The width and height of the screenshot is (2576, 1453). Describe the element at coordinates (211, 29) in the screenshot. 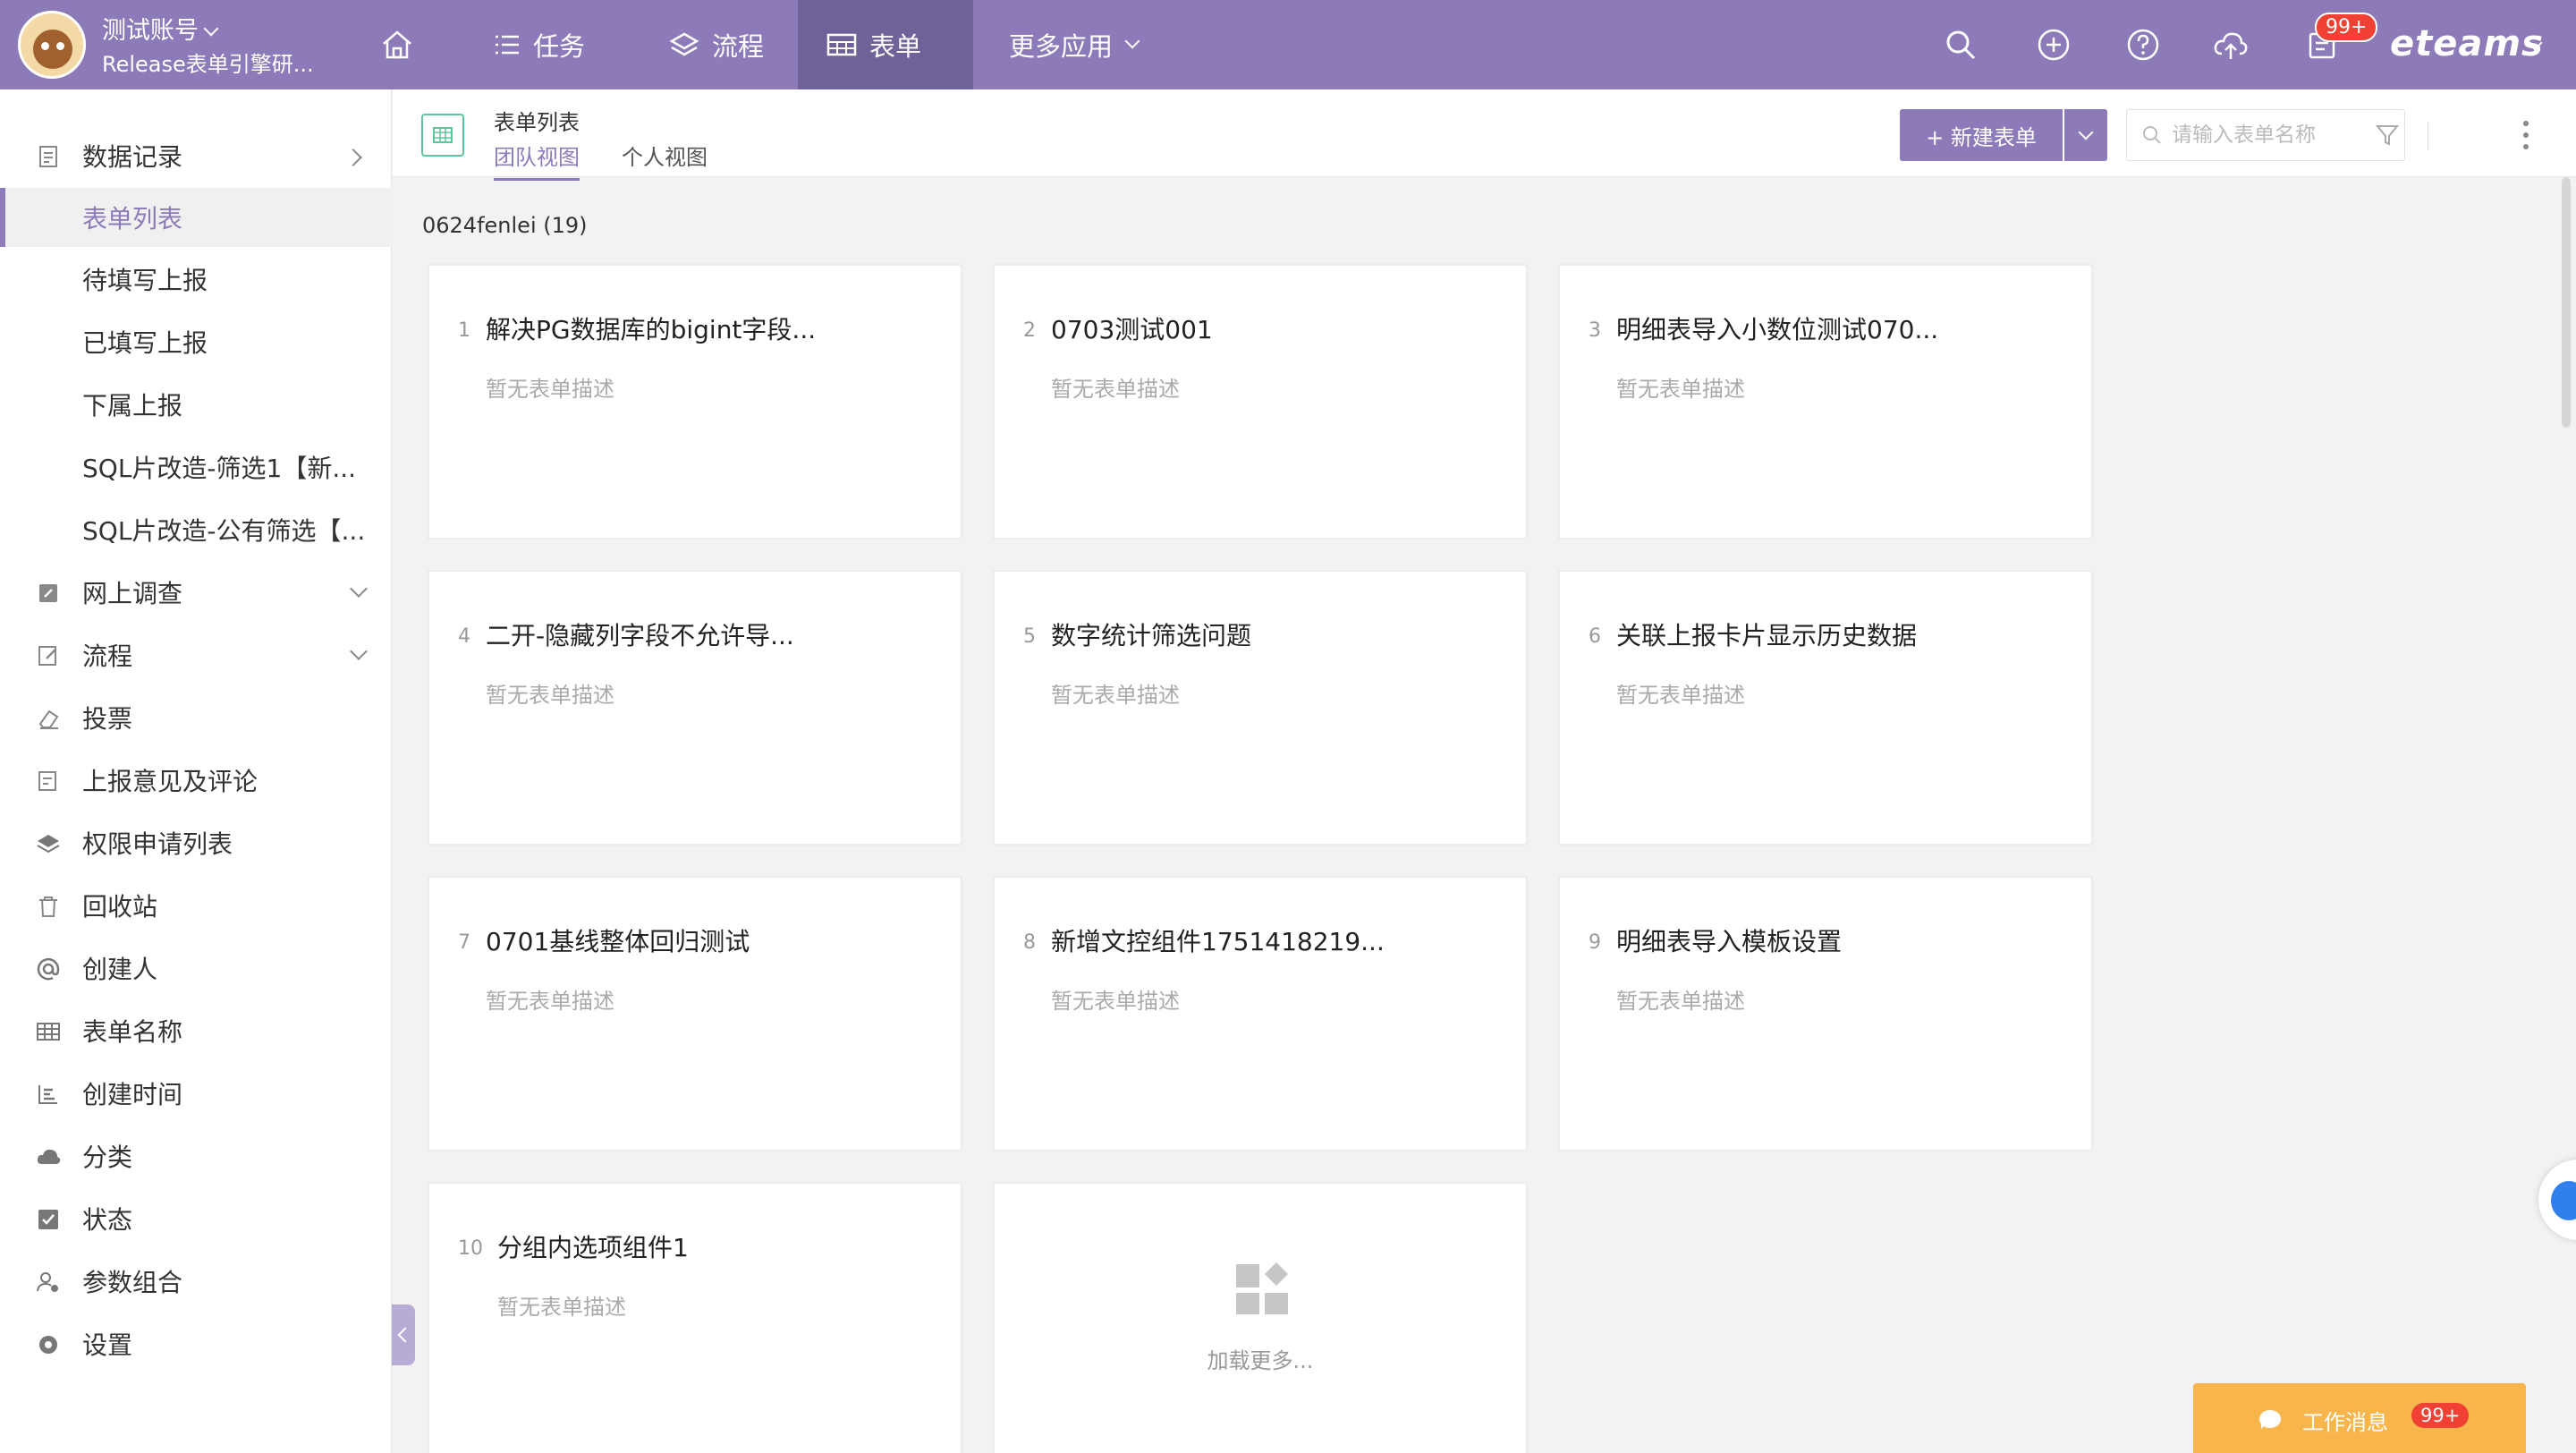

I see `chevron-down-icon` at that location.